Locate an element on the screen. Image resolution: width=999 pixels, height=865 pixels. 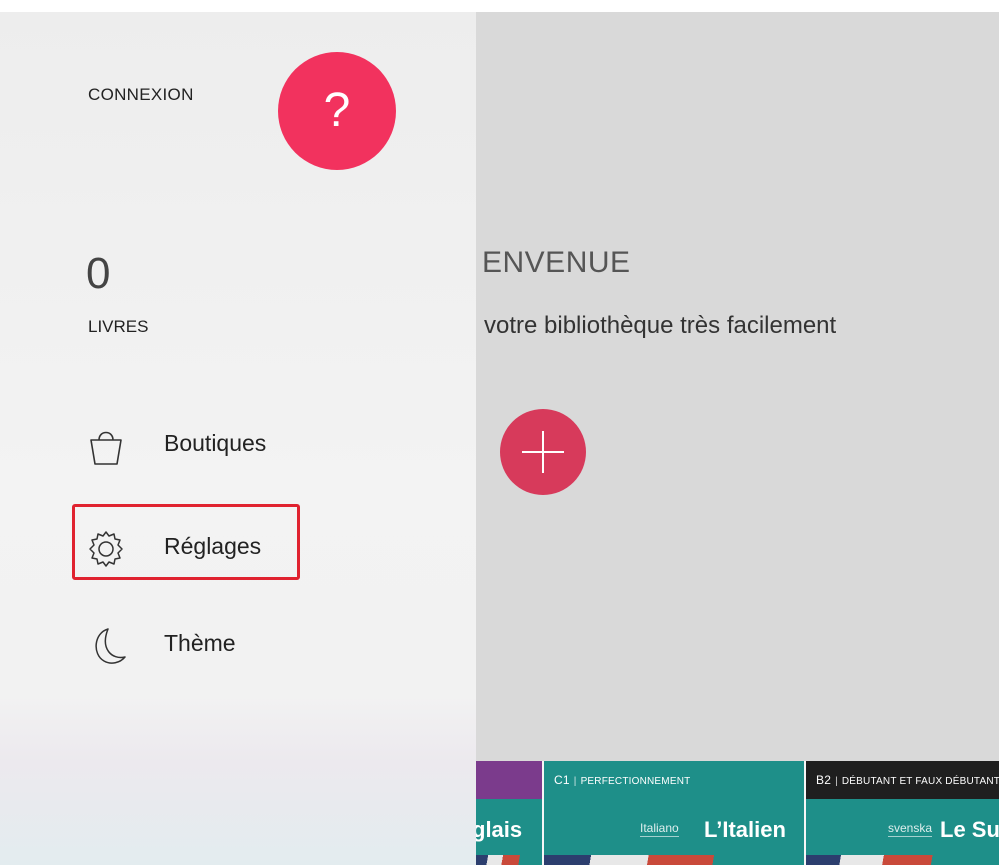
sidebar-item-label: Boutiques is located at coordinates (215, 443).